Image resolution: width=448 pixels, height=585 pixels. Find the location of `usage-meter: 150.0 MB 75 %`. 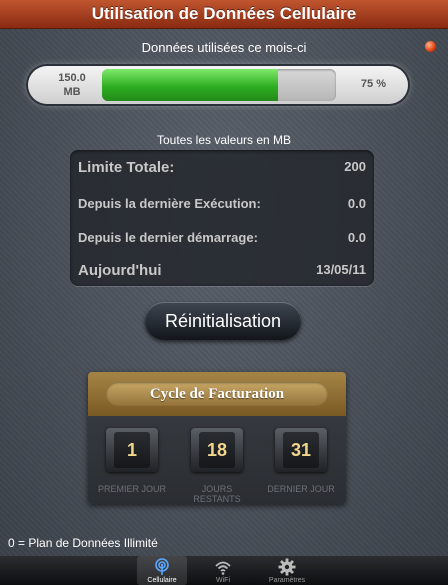

usage-meter: 150.0 MB 75 % is located at coordinates (218, 85).